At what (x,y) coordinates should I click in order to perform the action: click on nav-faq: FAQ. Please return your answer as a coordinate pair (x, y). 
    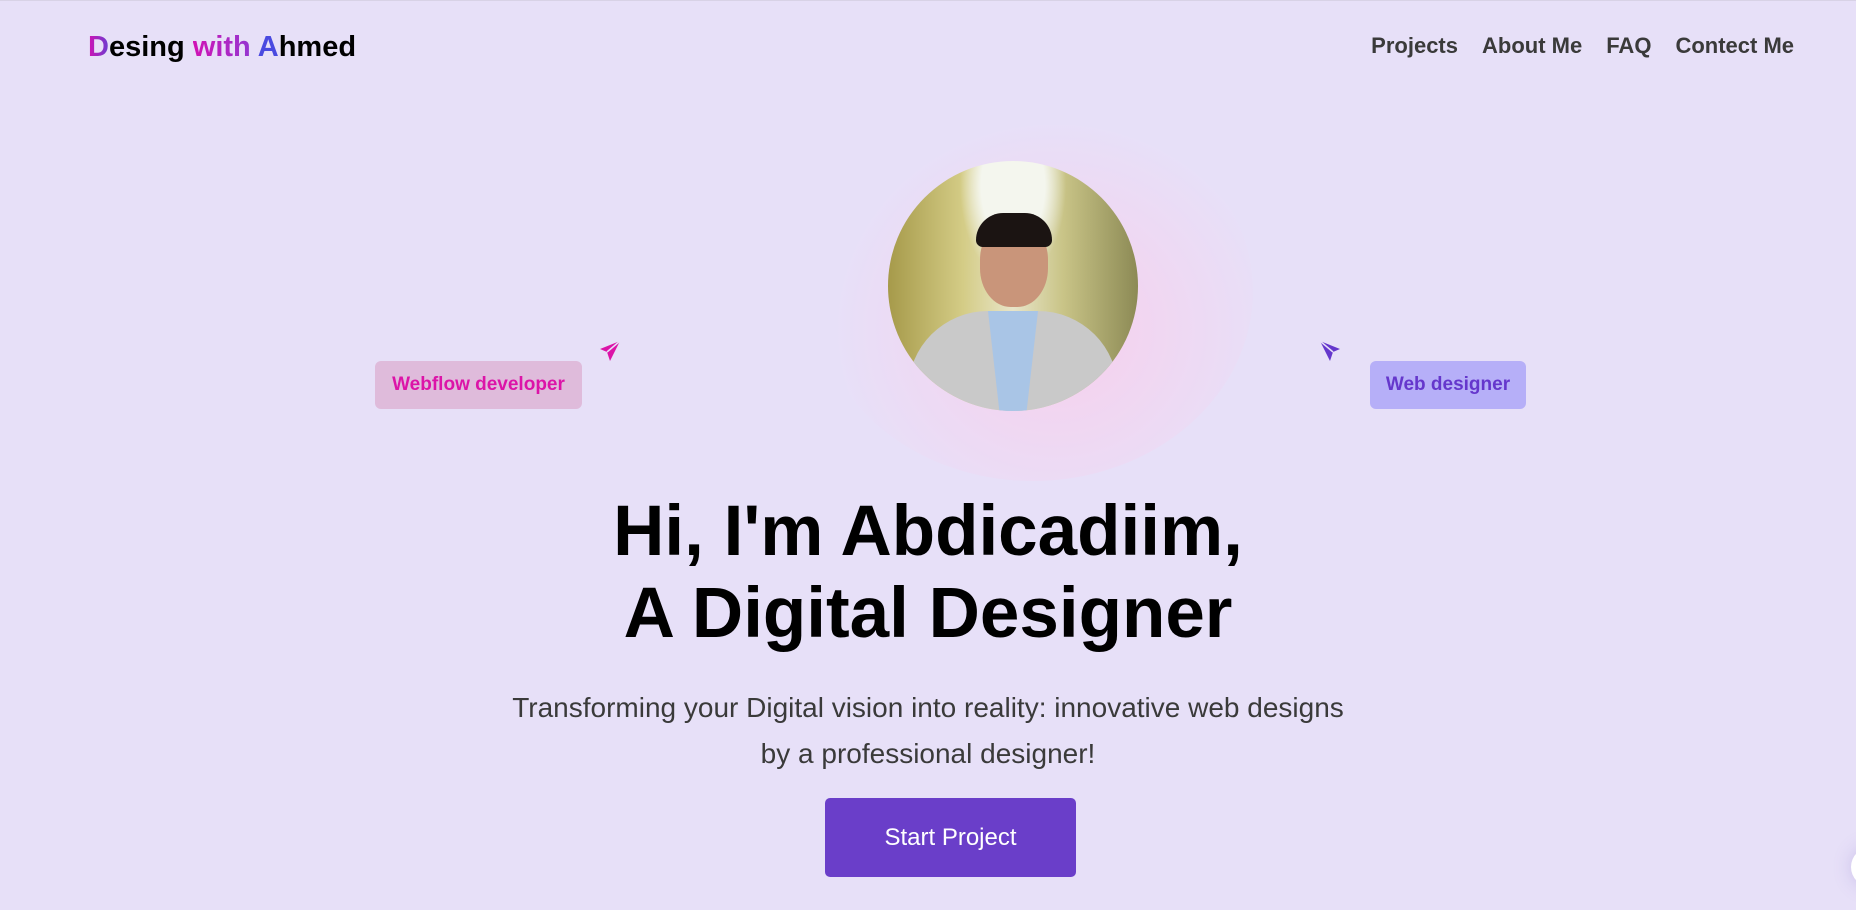
    Looking at the image, I should click on (1628, 46).